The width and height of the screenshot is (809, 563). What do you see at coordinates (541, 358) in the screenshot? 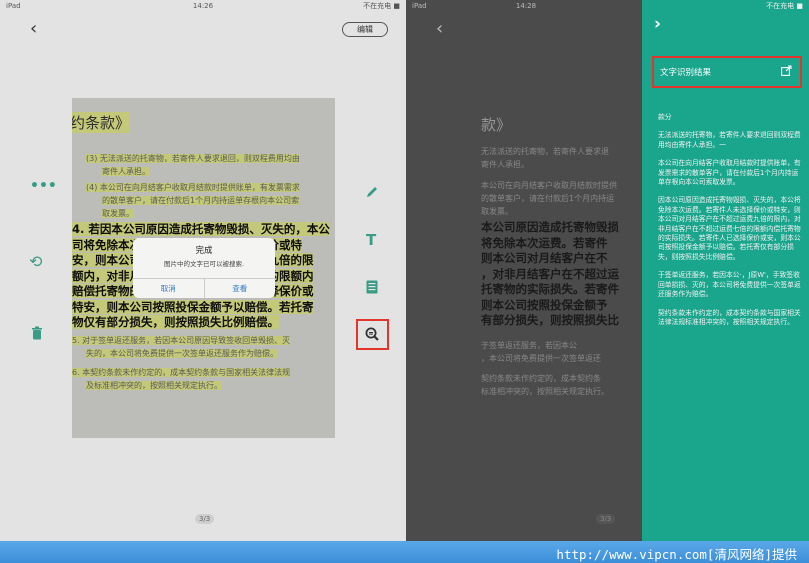
I see `doc-line: ，本公司将免费提供一次签单返还` at bounding box center [541, 358].